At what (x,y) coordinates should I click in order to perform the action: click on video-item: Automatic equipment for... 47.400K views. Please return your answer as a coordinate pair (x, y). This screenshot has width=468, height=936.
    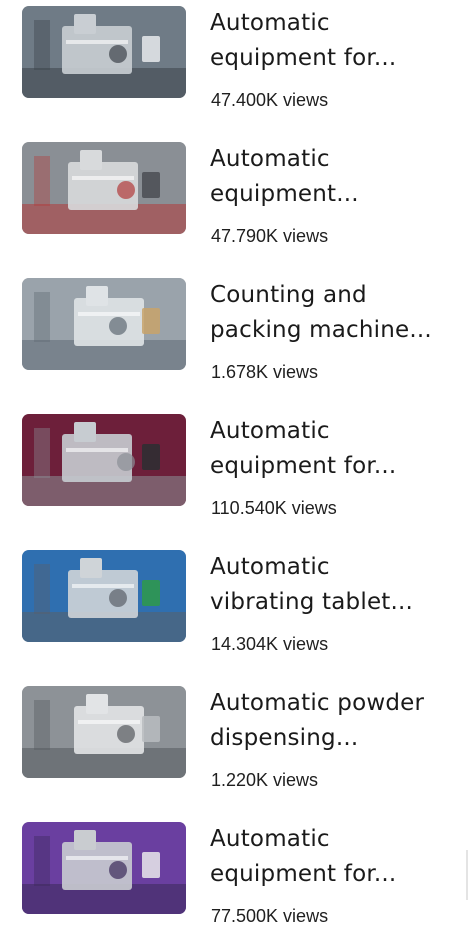
    Looking at the image, I should click on (234, 60).